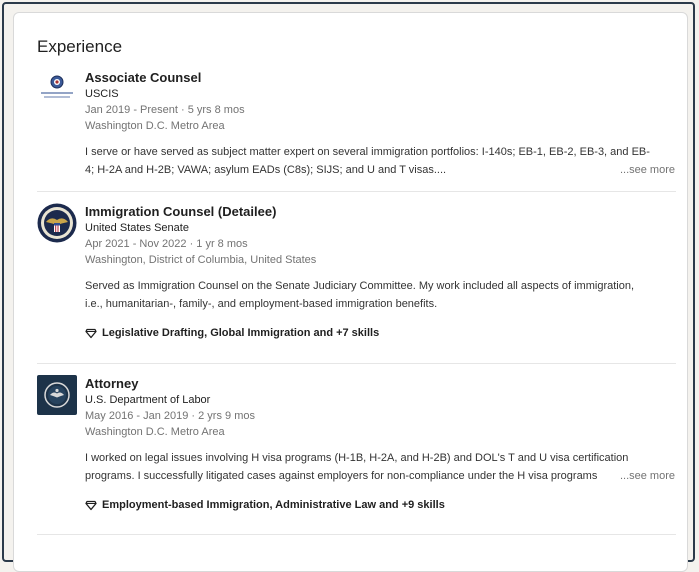  I want to click on organization-name: United States Senate, so click(380, 228).